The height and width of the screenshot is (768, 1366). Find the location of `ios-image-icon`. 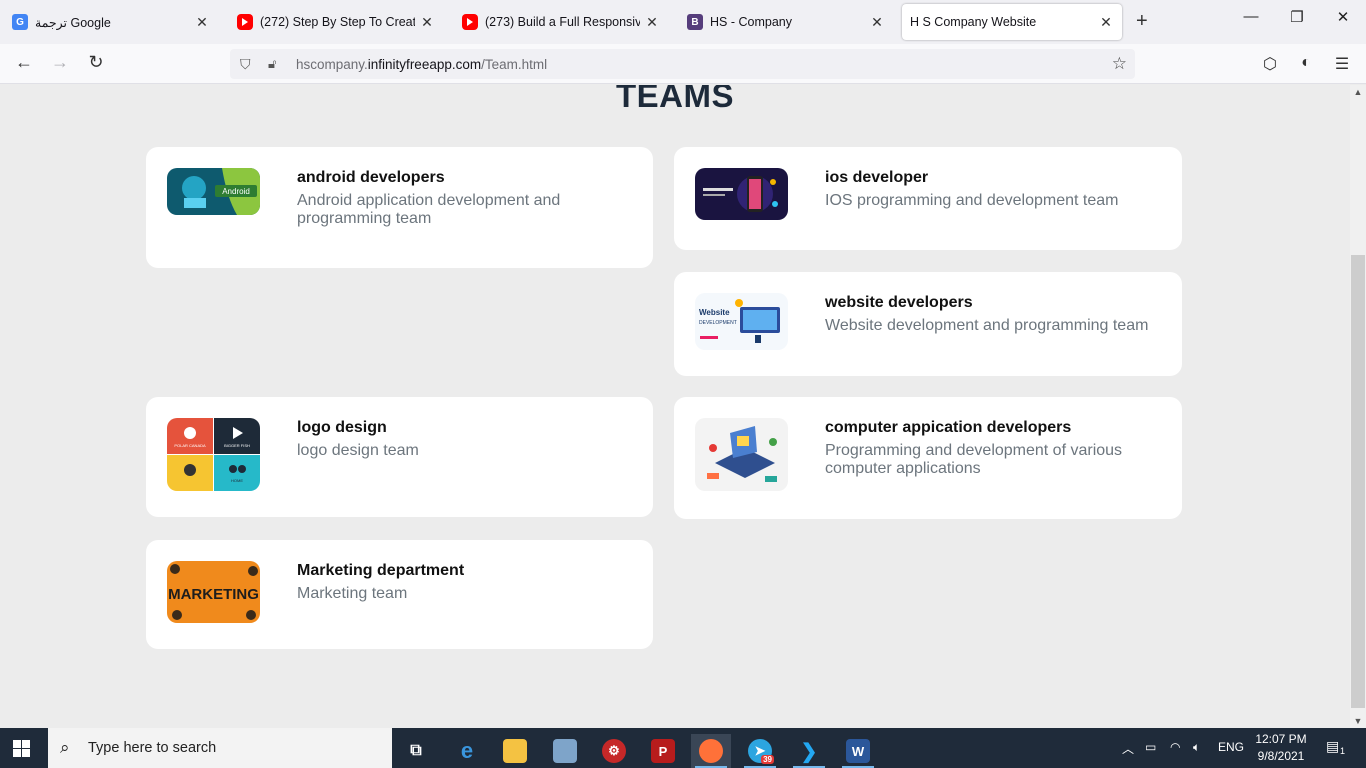

ios-image-icon is located at coordinates (741, 194).